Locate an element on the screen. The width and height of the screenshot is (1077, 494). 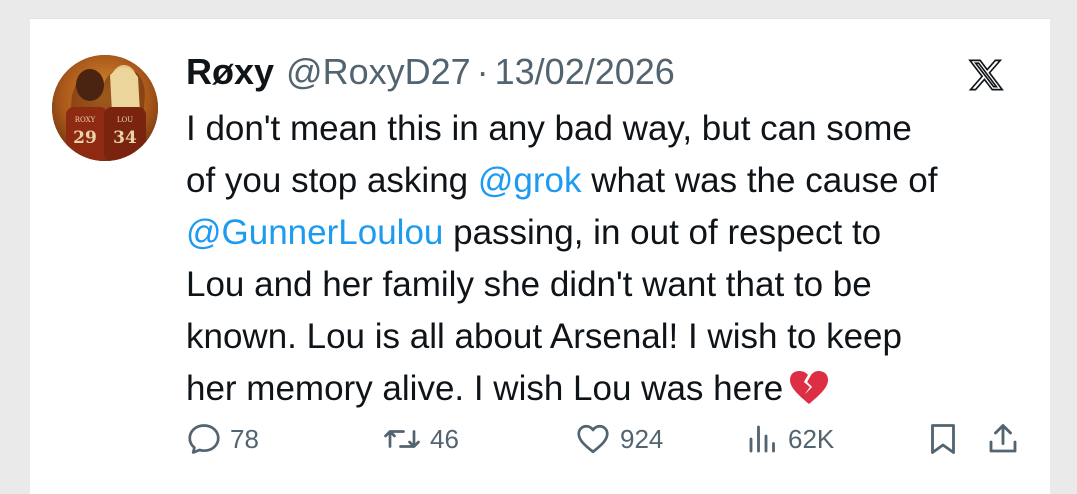
display-name: Røxy is located at coordinates (230, 72).